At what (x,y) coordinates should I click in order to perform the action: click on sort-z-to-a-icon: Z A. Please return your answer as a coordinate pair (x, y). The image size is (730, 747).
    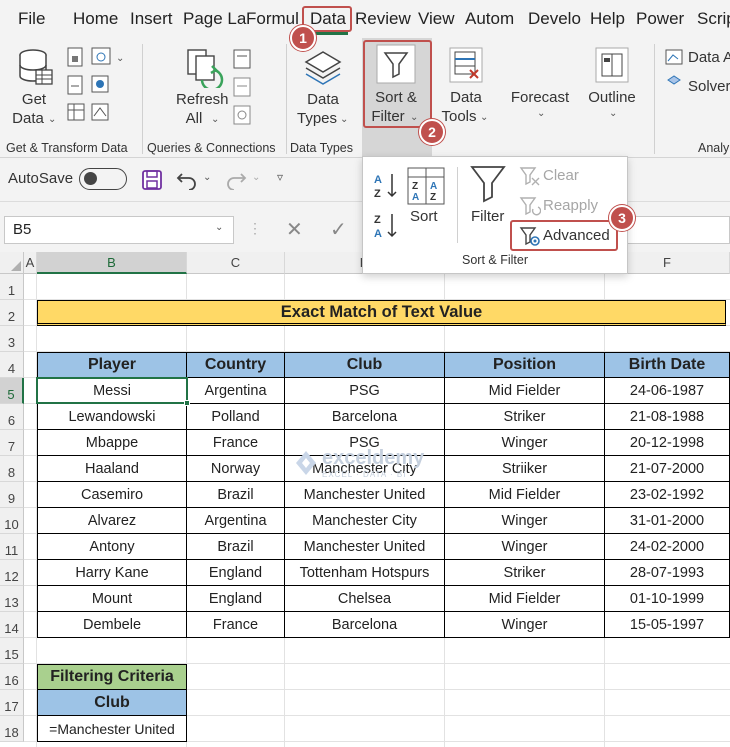
    Looking at the image, I should click on (386, 225).